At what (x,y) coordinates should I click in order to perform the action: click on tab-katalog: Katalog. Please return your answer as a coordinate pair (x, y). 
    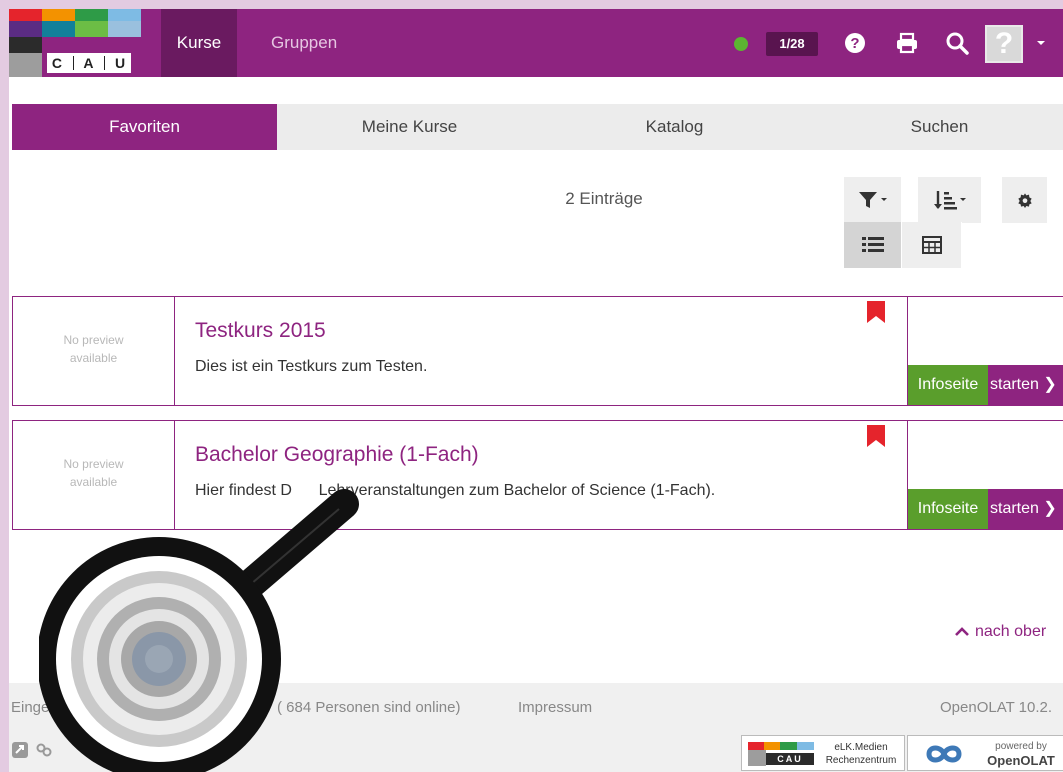
    Looking at the image, I should click on (674, 127).